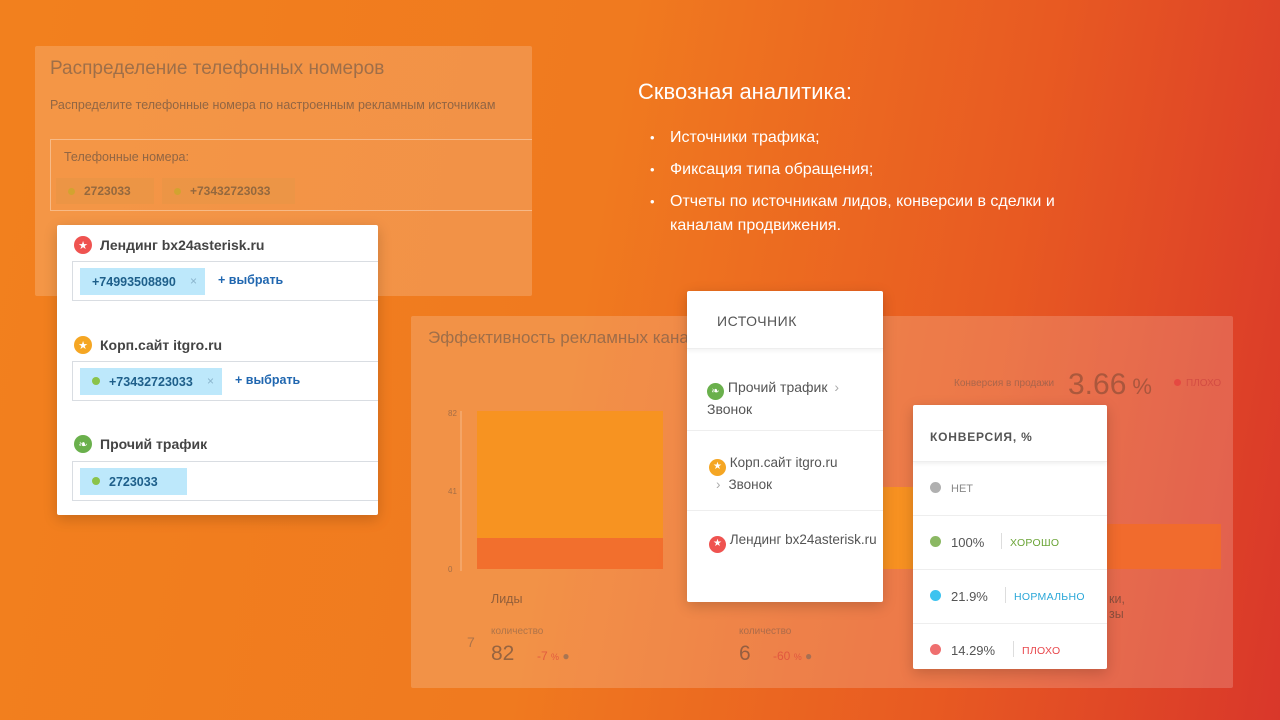  I want to click on phone-chip-faded: +73432723033, so click(228, 191).